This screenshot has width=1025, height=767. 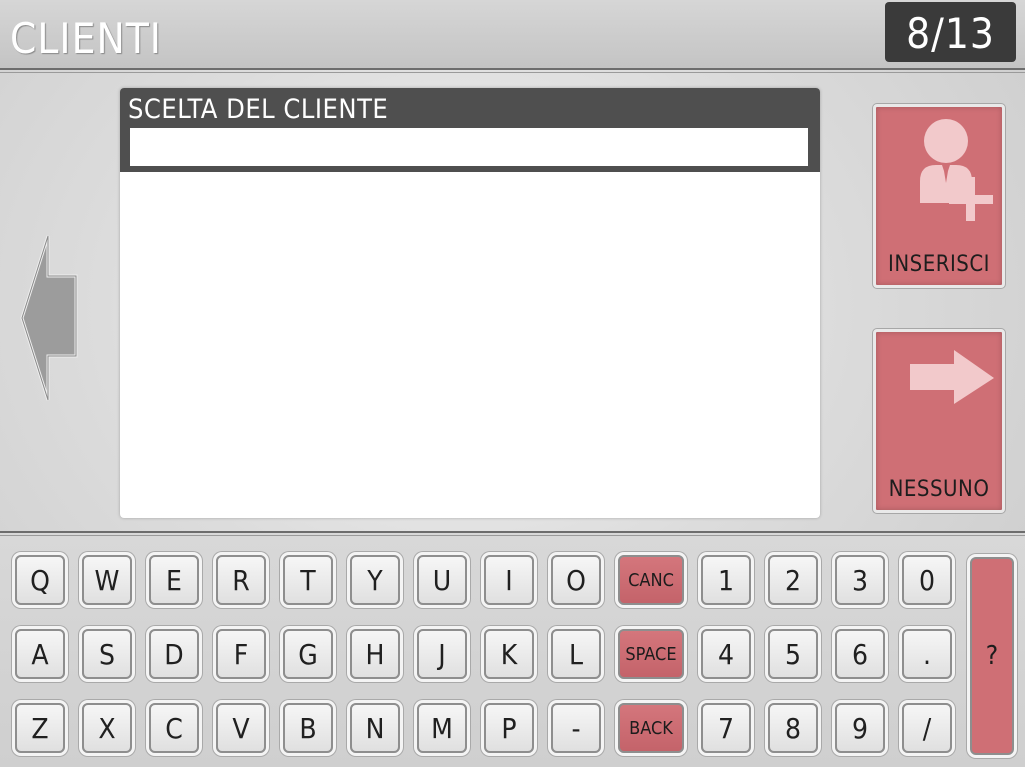 I want to click on key-period: ., so click(x=927, y=654).